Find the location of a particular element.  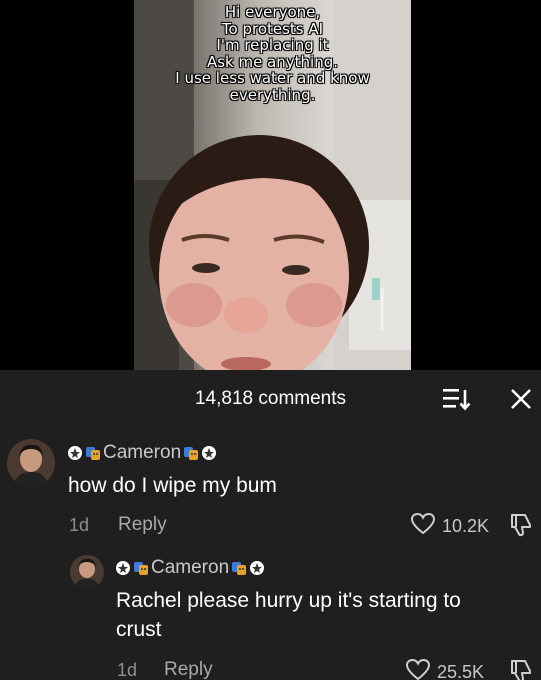

close-icon is located at coordinates (521, 399).